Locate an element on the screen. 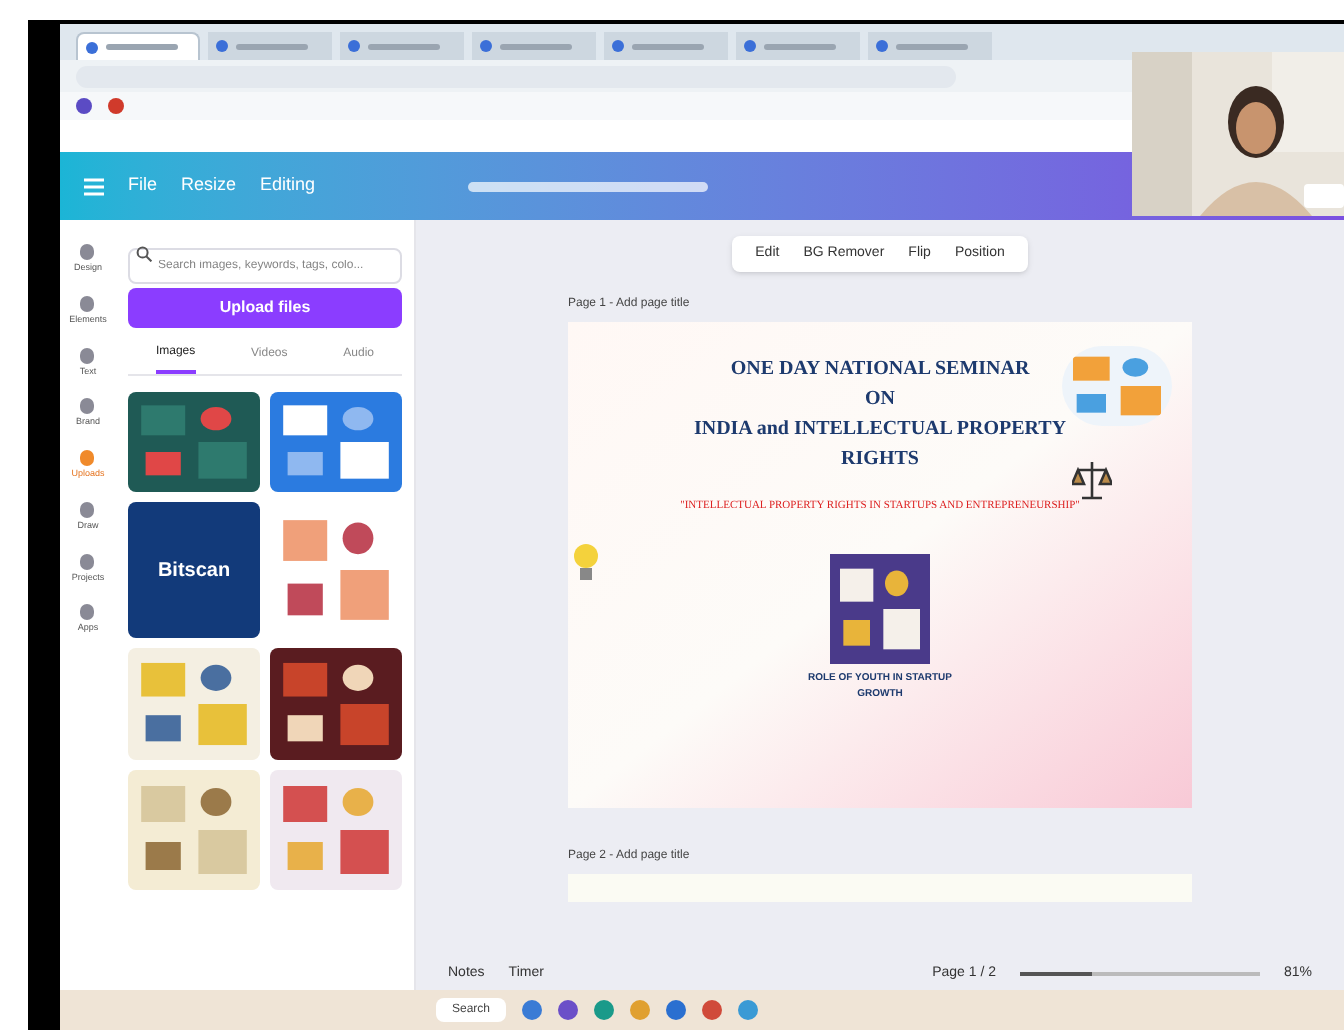 The width and height of the screenshot is (1344, 1030). logo-tile: Bitscan is located at coordinates (194, 570).